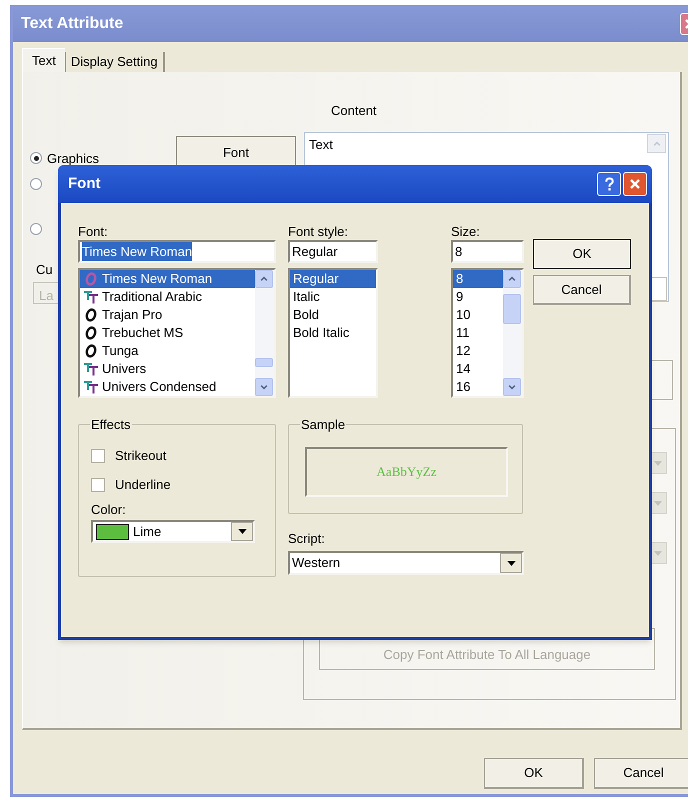 The image size is (688, 803). What do you see at coordinates (43, 60) in the screenshot?
I see `tab: Text` at bounding box center [43, 60].